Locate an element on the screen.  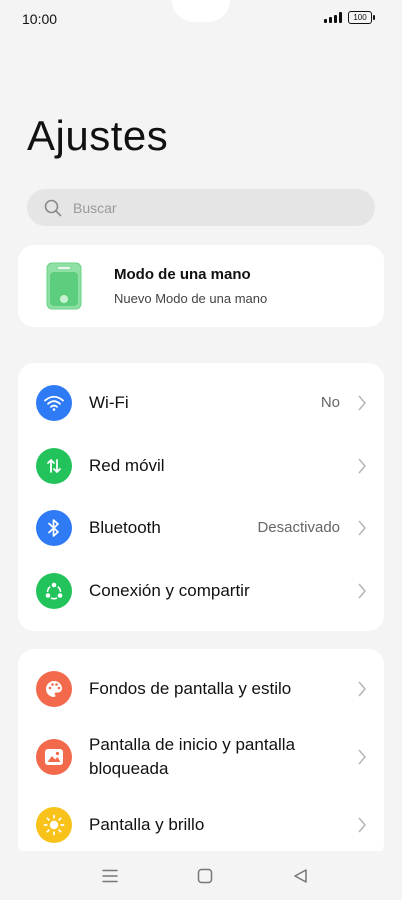
settings-row-display-brightness: Pantalla y brillo is located at coordinates (201, 825).